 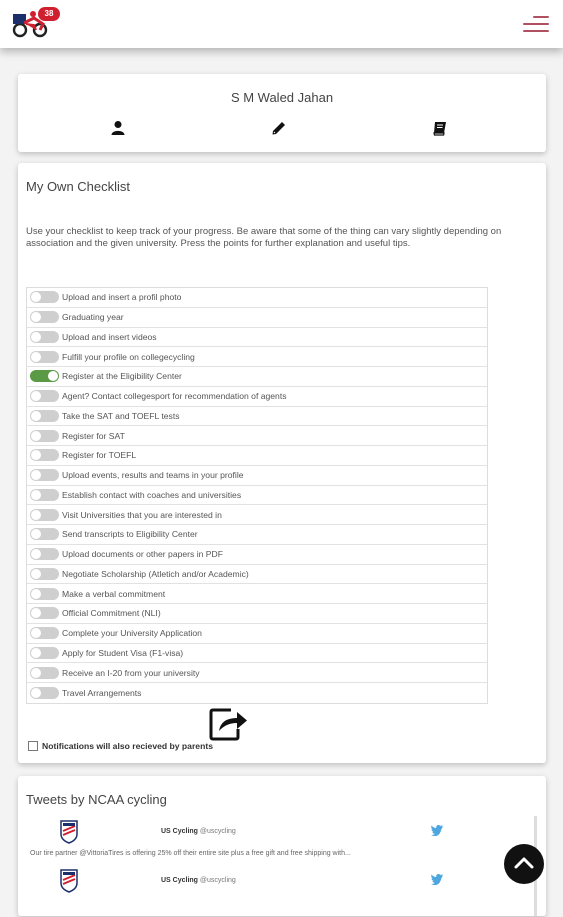 What do you see at coordinates (279, 128) in the screenshot?
I see `pencil-icon` at bounding box center [279, 128].